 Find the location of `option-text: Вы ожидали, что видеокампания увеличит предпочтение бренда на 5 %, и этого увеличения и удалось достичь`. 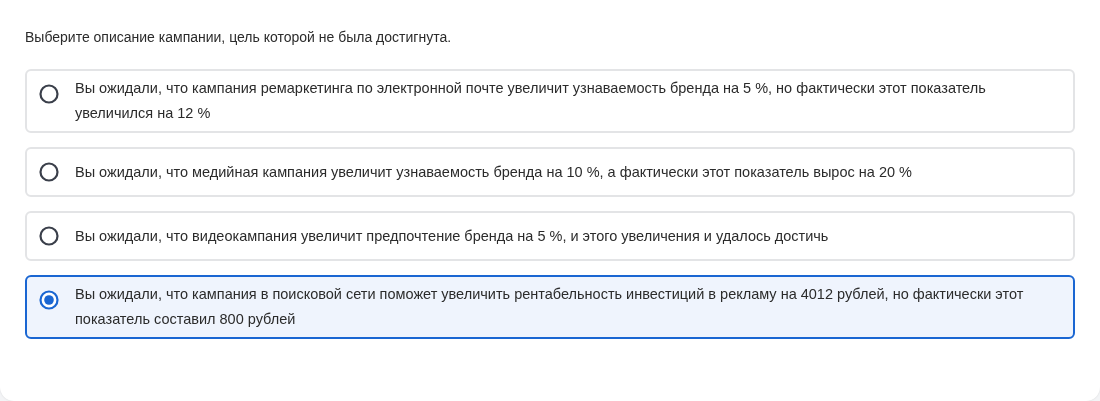

option-text: Вы ожидали, что видеокампания увеличит предпочтение бренда на 5 %, и этого увеличения и удалось достичь is located at coordinates (452, 236).